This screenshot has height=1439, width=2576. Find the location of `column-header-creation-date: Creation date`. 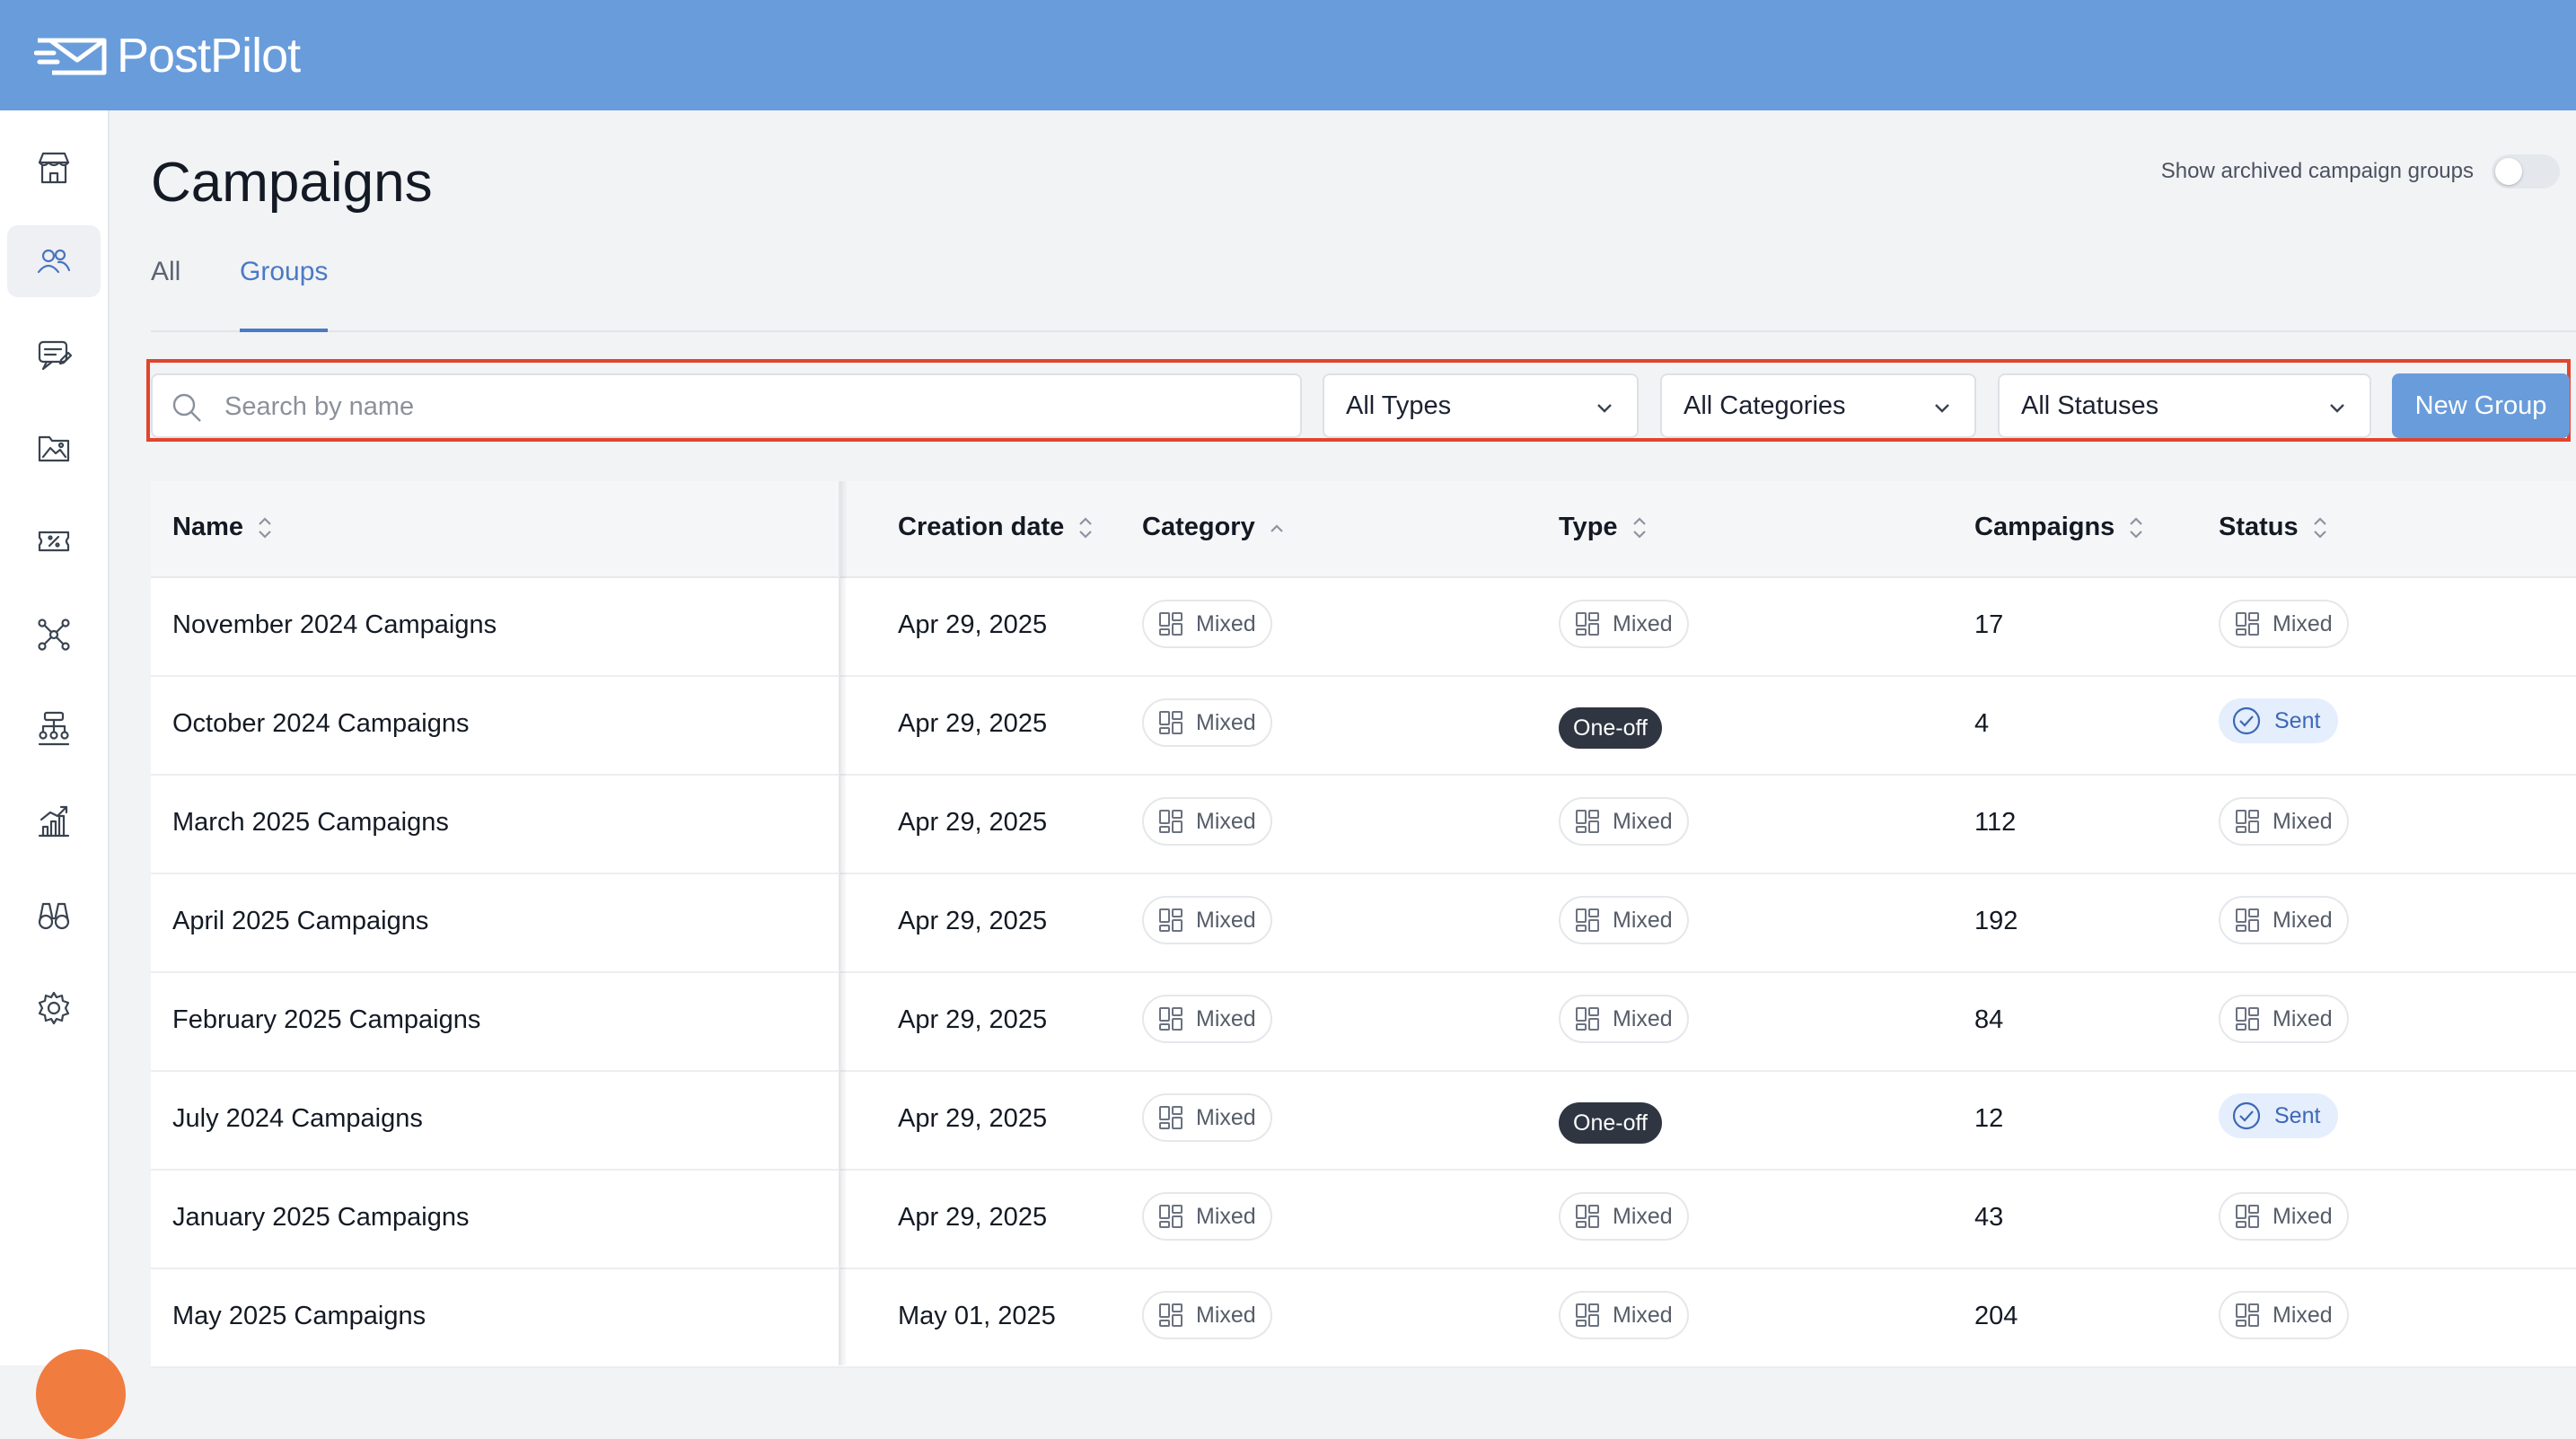

column-header-creation-date: Creation date is located at coordinates (997, 527).